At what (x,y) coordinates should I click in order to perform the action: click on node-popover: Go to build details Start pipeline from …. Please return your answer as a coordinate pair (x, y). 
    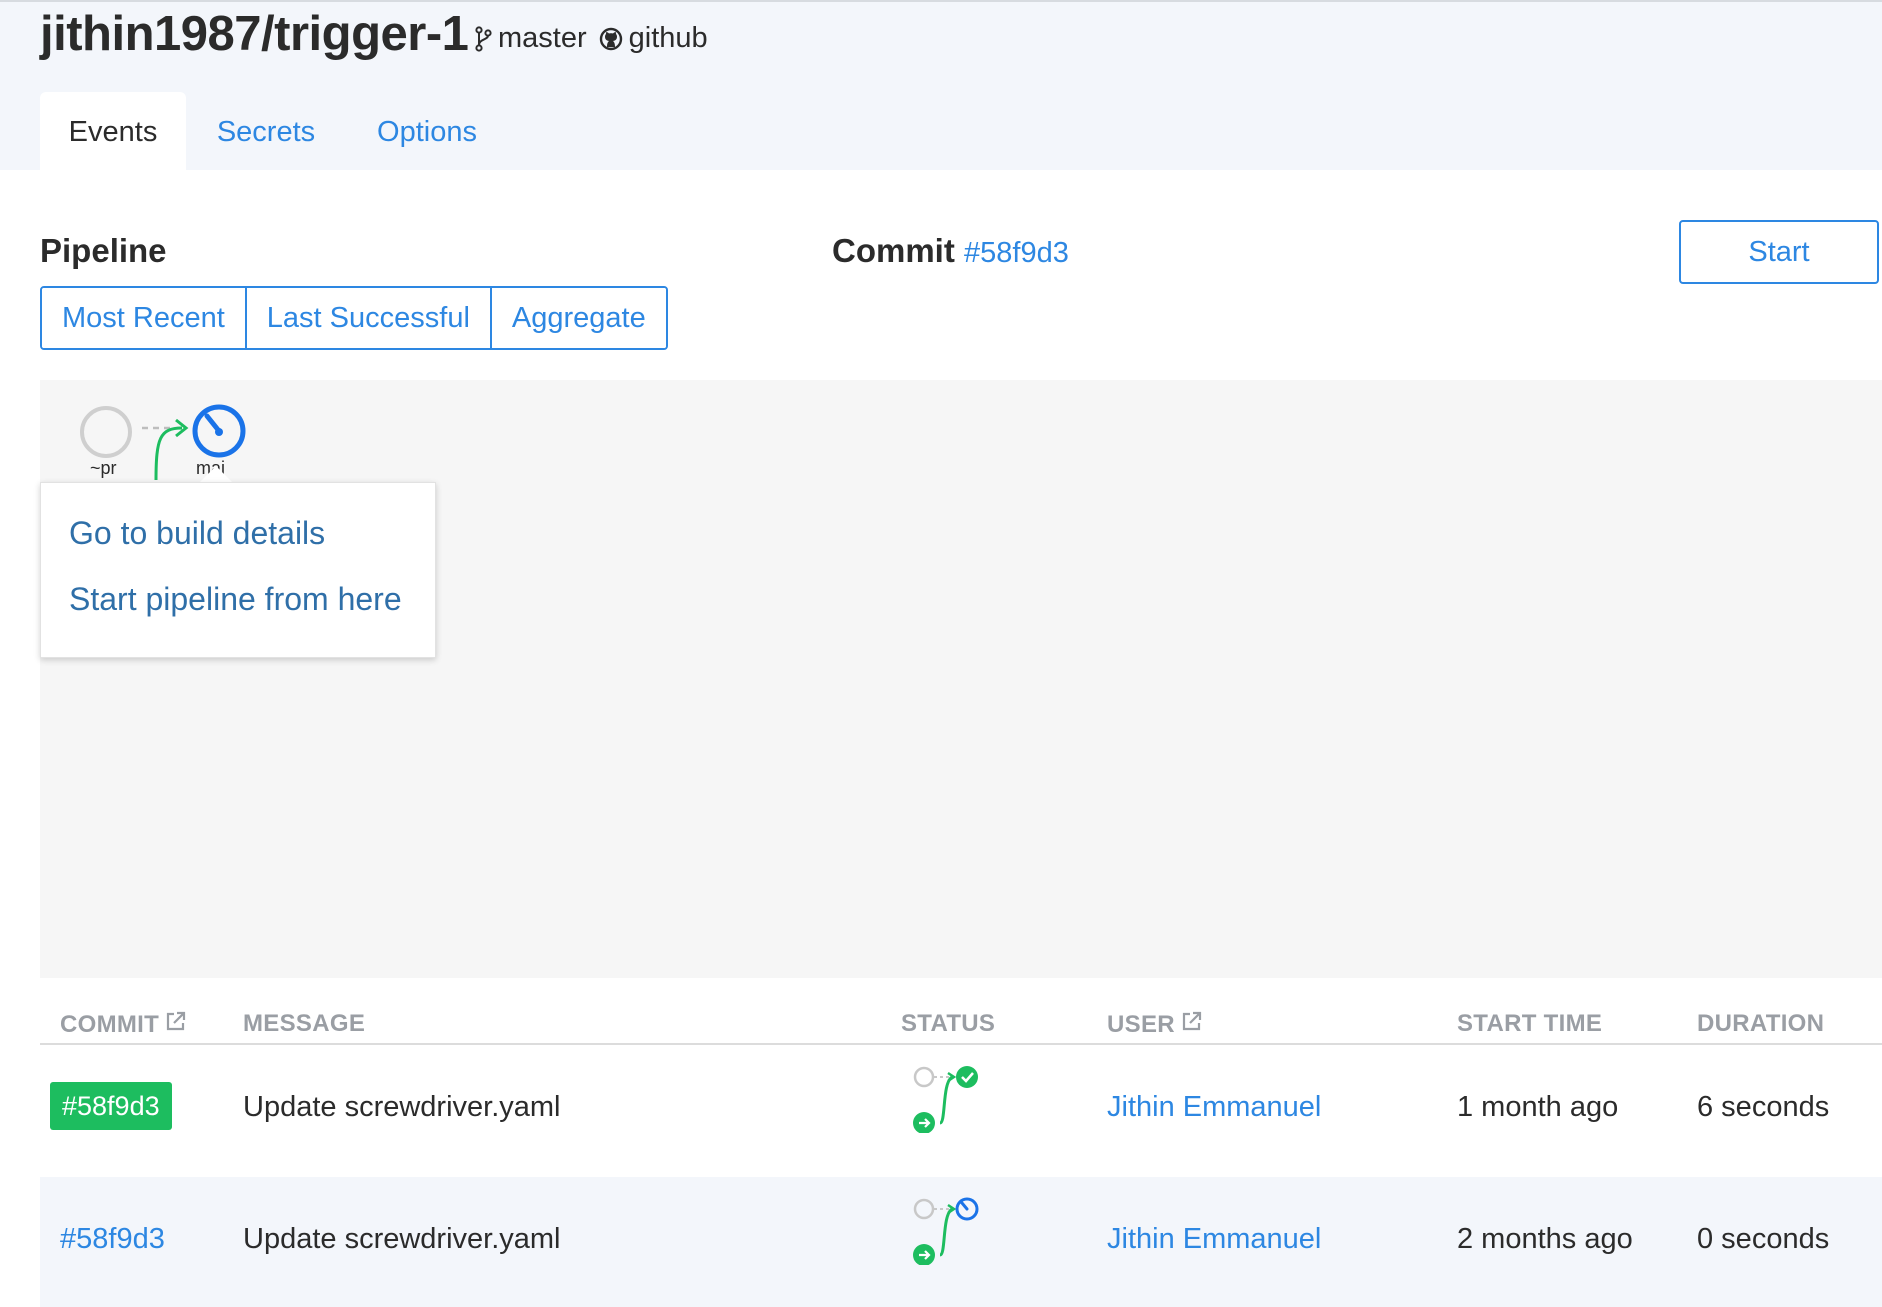
    Looking at the image, I should click on (238, 570).